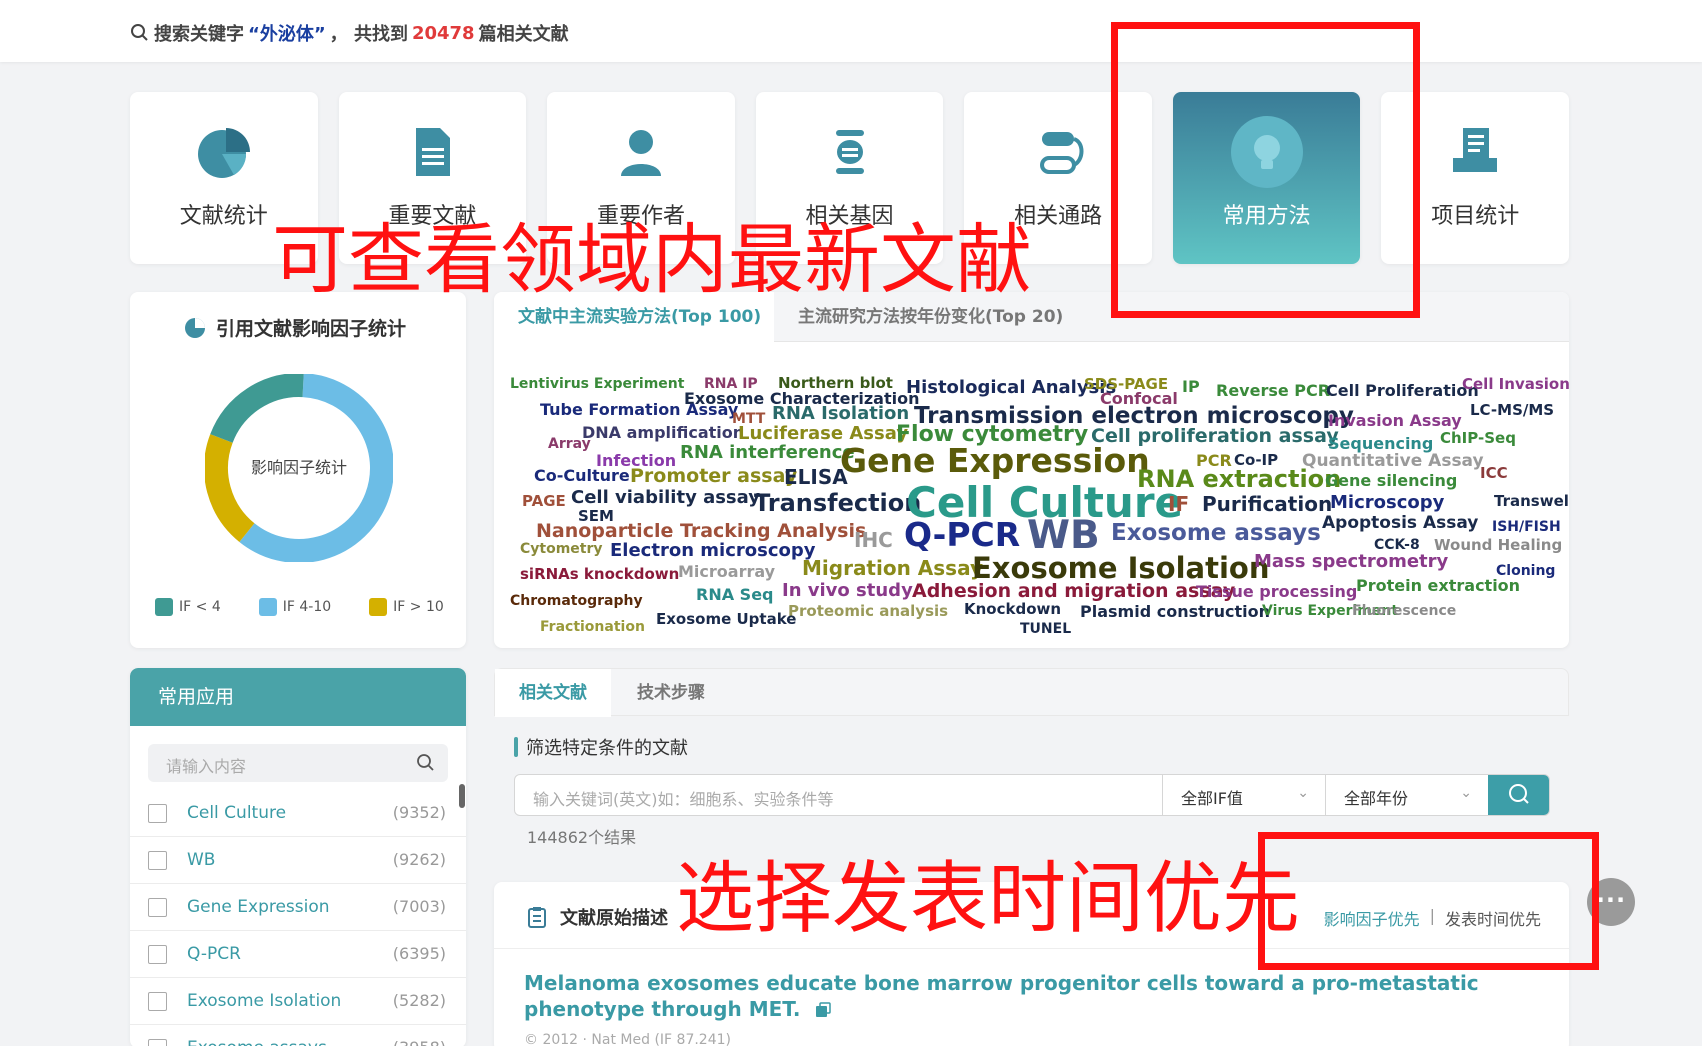  Describe the element at coordinates (516, 747) in the screenshot. I see `title-accent-bar` at that location.